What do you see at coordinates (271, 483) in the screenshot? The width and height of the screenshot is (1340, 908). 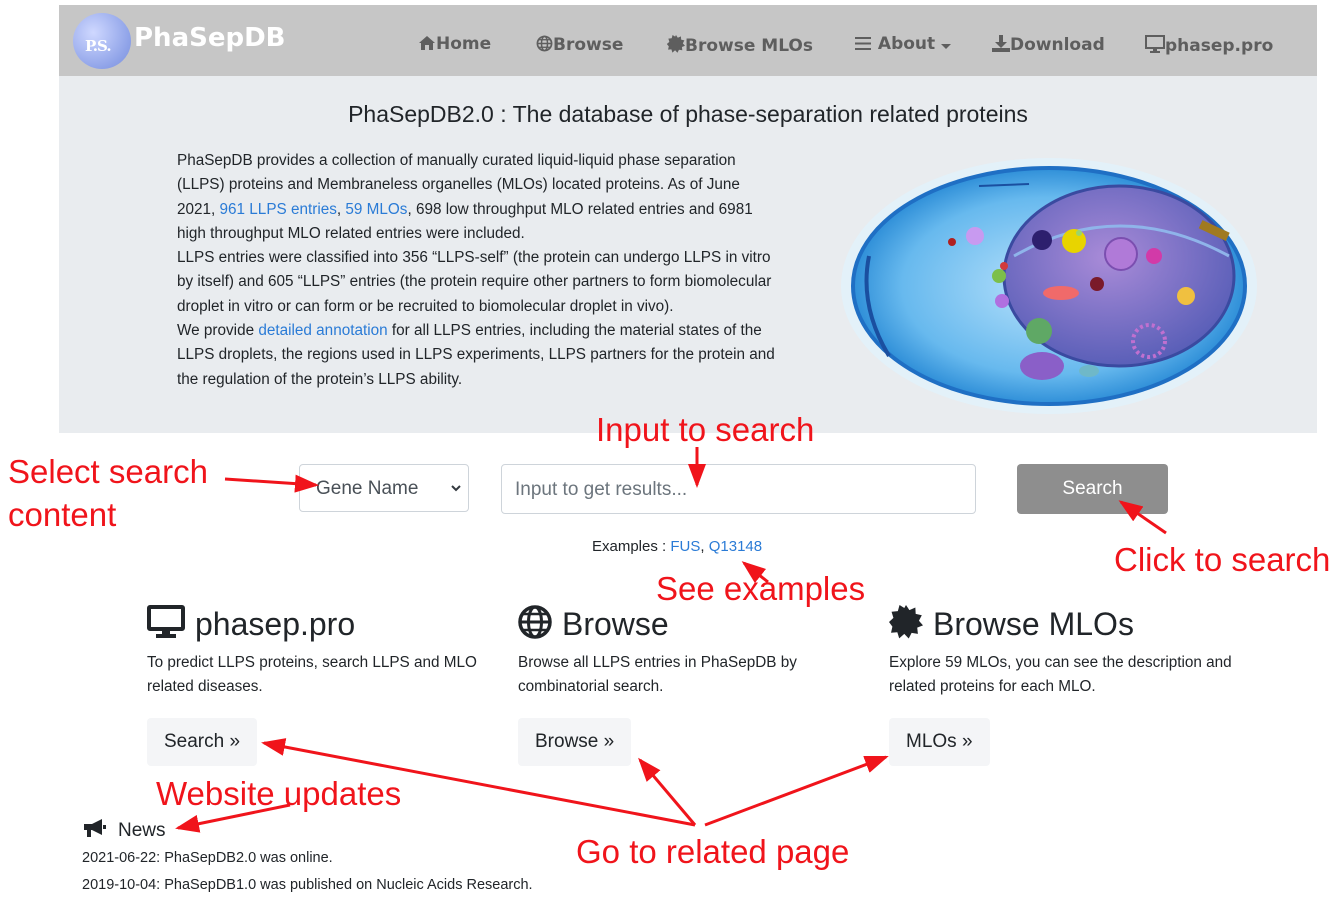 I see `arrow-select` at bounding box center [271, 483].